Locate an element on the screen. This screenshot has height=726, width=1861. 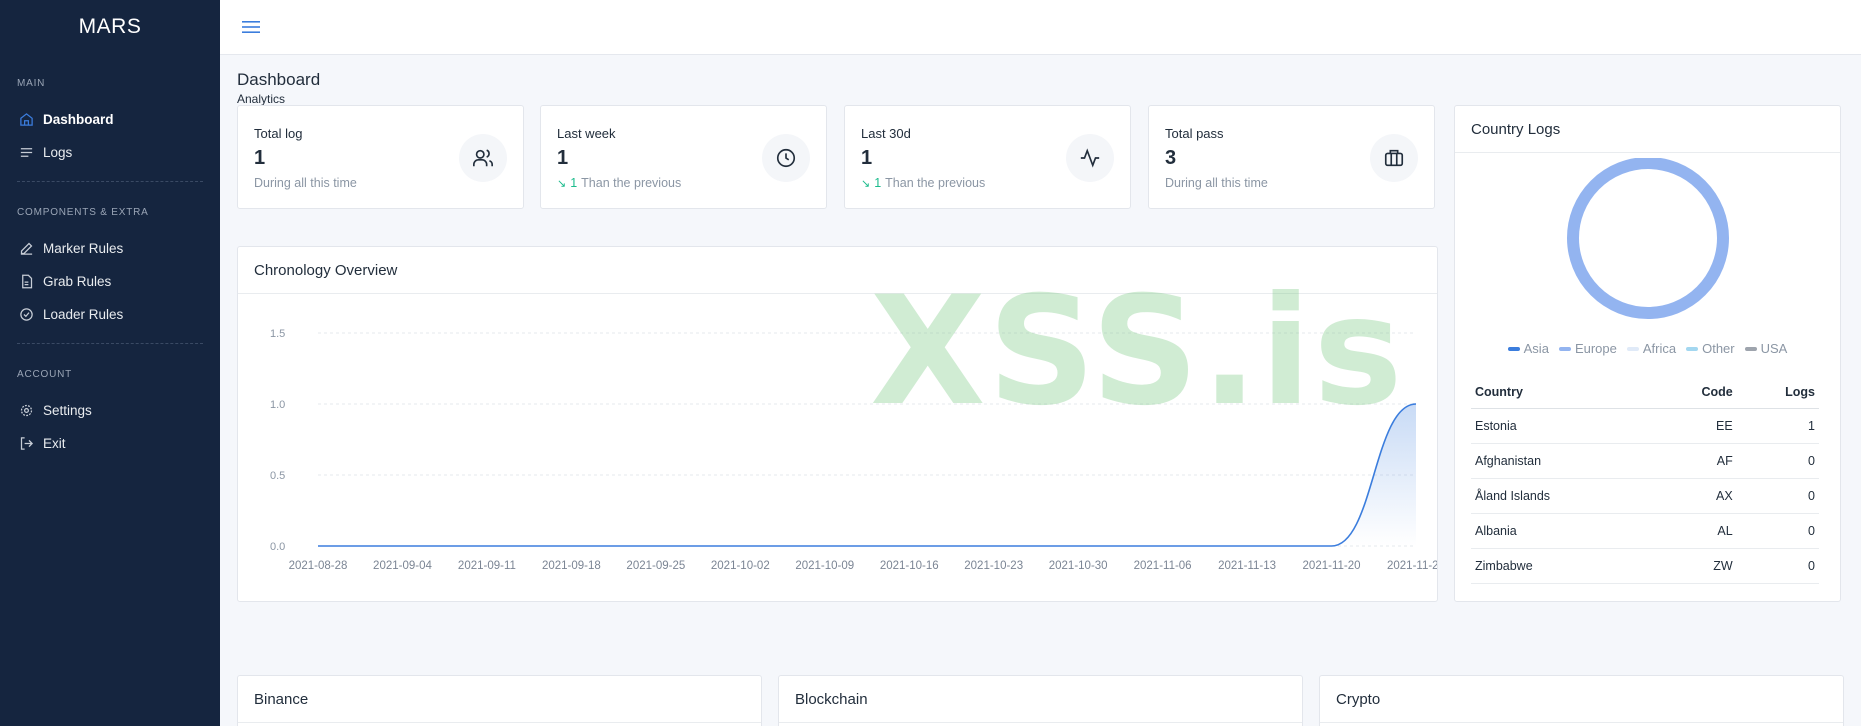
stat-card-total-log: Total log 1 During all this time is located at coordinates (380, 157).